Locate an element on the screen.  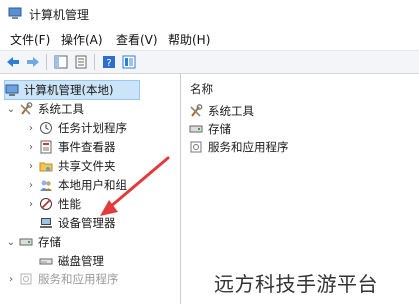
menu-help: 帮助(H) is located at coordinates (189, 39).